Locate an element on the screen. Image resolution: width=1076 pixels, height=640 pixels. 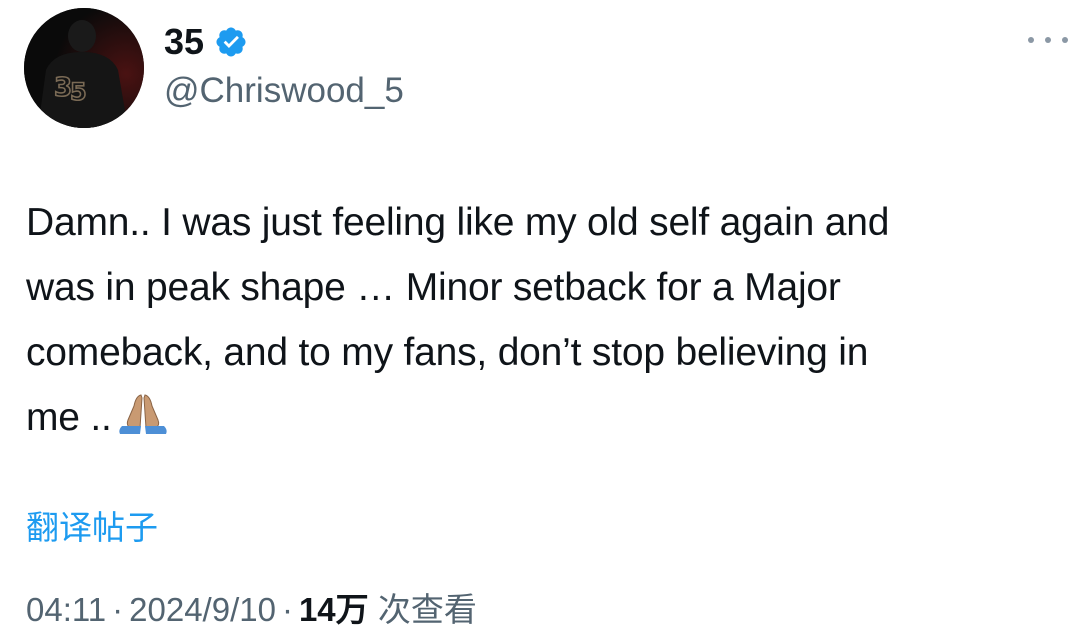
tweet-text-line-last: me .. is located at coordinates (541, 417).